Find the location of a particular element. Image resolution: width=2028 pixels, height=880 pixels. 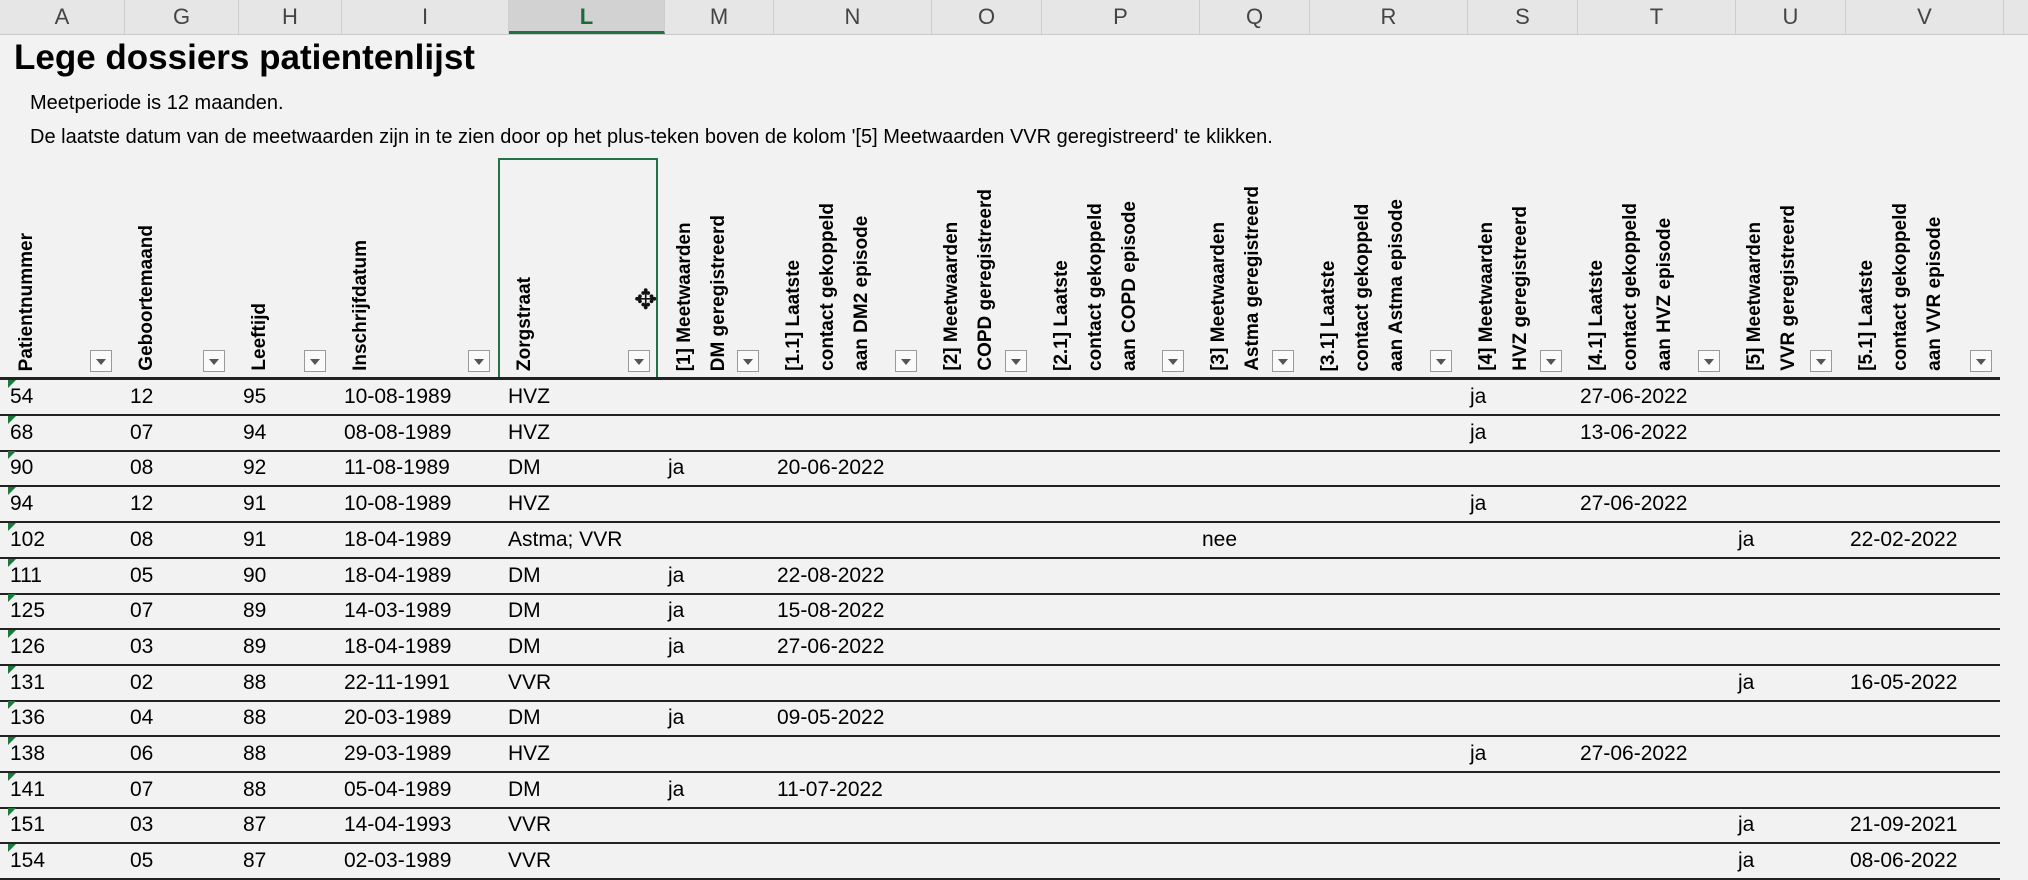

header-cell-m: [1] Meetwaarden DM geregistreerd is located at coordinates (712, 268).